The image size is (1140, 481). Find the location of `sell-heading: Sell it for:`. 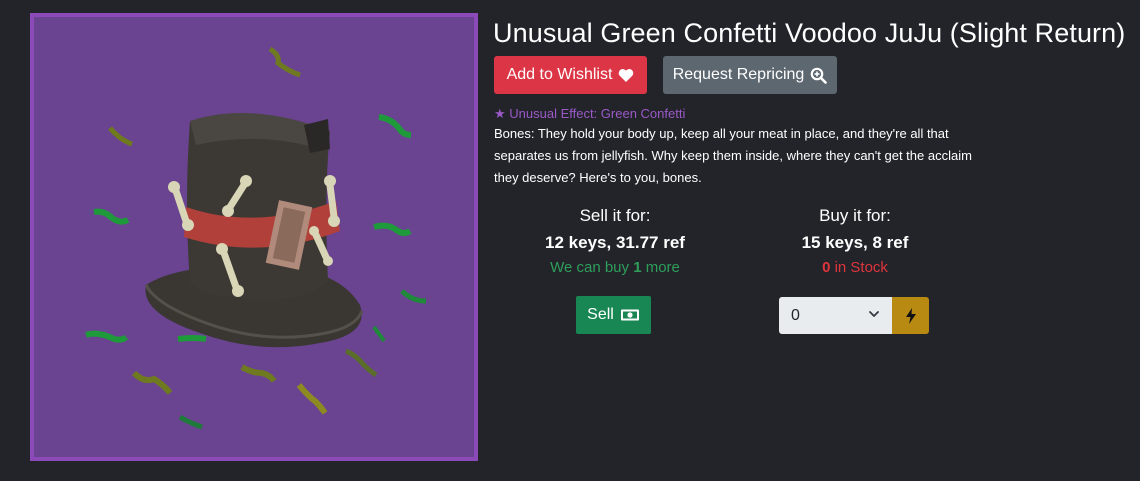

sell-heading: Sell it for: is located at coordinates (615, 215).